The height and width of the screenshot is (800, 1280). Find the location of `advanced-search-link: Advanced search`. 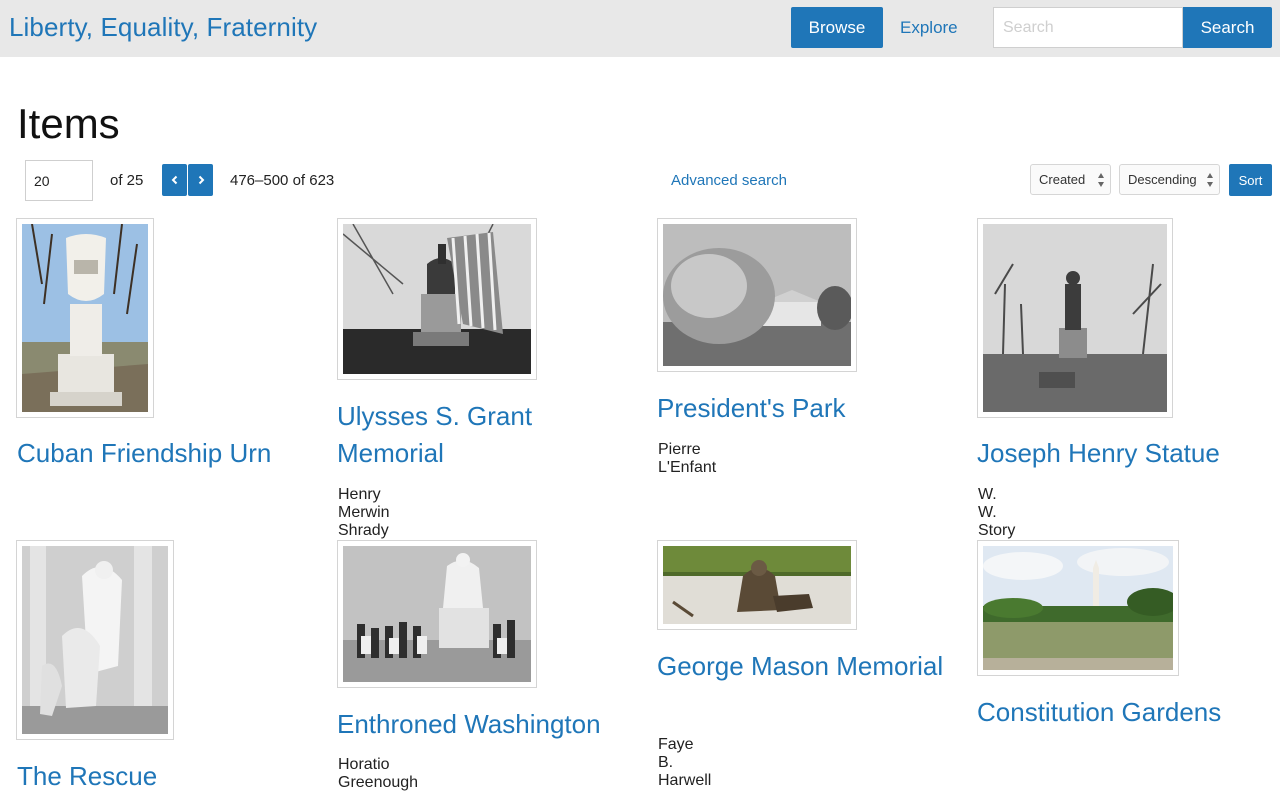

advanced-search-link: Advanced search is located at coordinates (729, 180).